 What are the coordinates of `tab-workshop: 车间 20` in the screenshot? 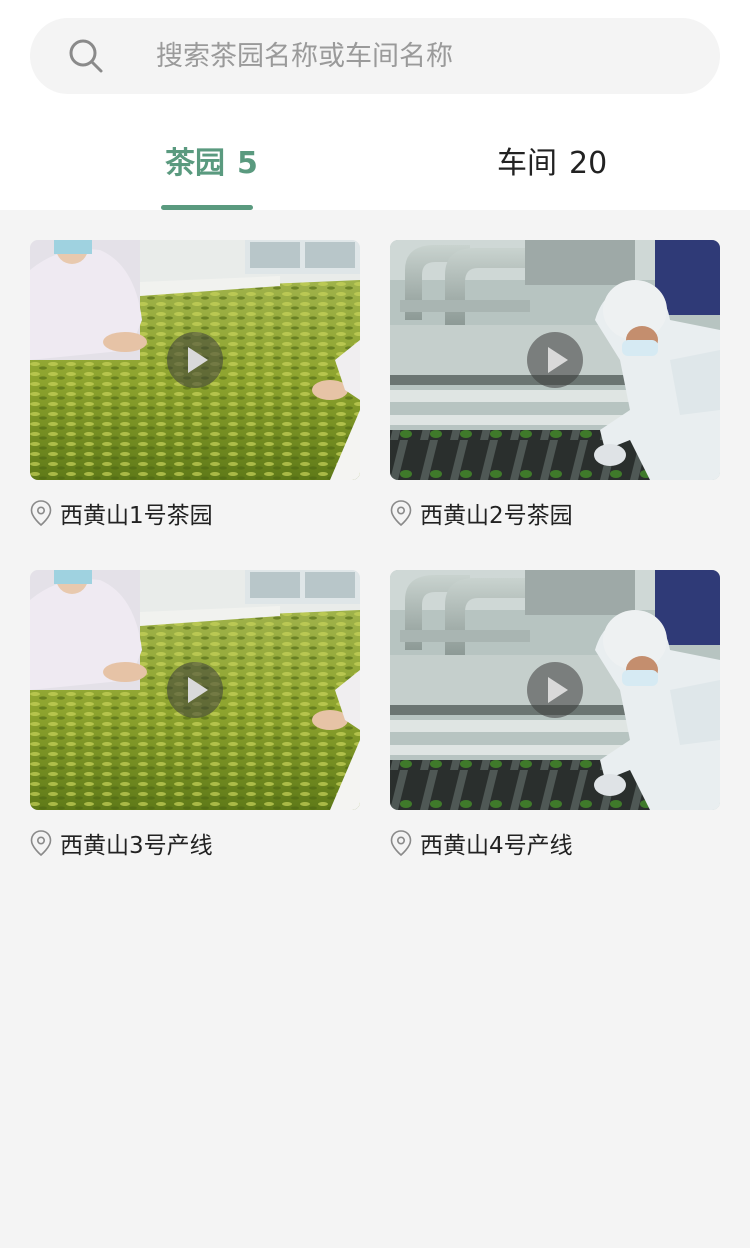 It's located at (552, 164).